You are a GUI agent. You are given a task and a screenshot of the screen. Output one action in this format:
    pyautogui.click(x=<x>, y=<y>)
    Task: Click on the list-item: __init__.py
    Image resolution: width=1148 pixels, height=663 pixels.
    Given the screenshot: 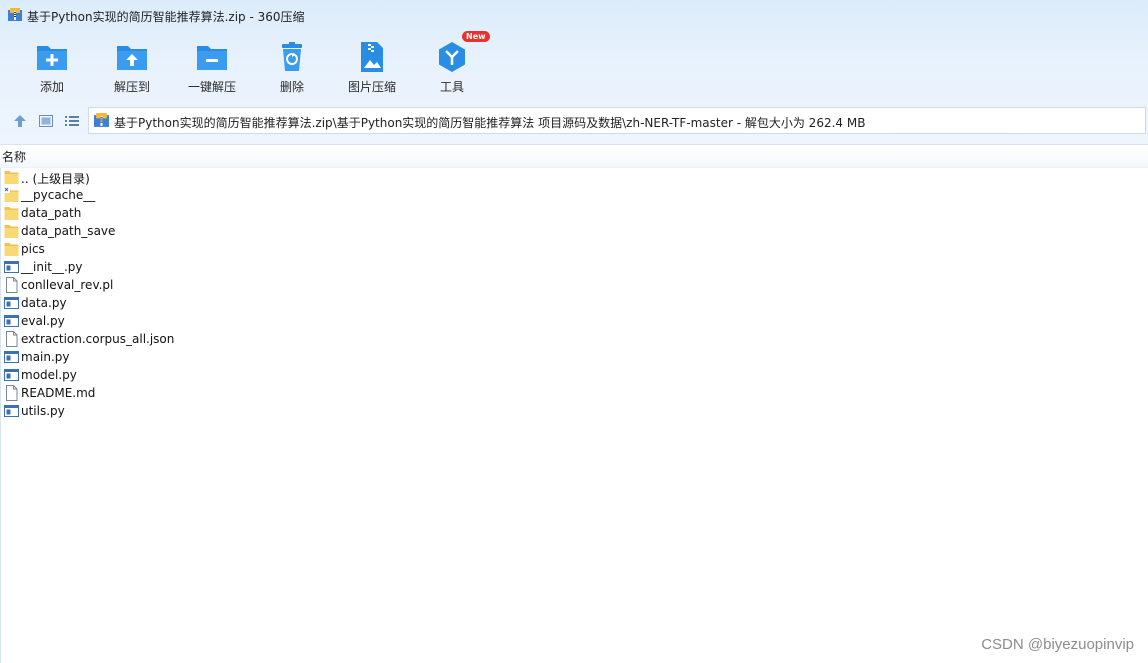 What is the action you would take?
    pyautogui.click(x=574, y=267)
    